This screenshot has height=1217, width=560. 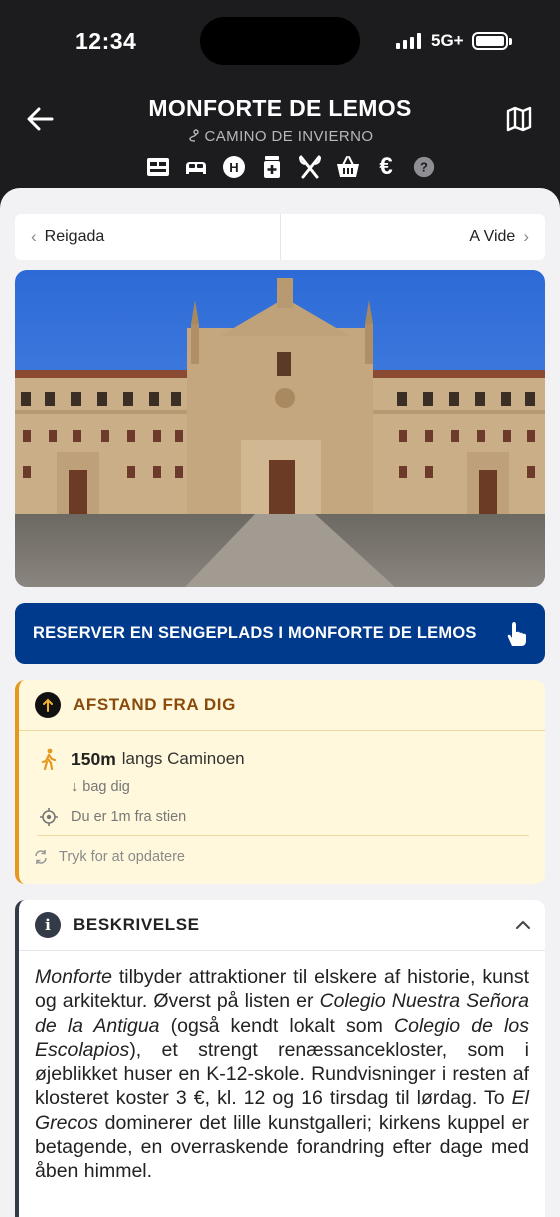 What do you see at coordinates (348, 167) in the screenshot?
I see `shop-basket-icon` at bounding box center [348, 167].